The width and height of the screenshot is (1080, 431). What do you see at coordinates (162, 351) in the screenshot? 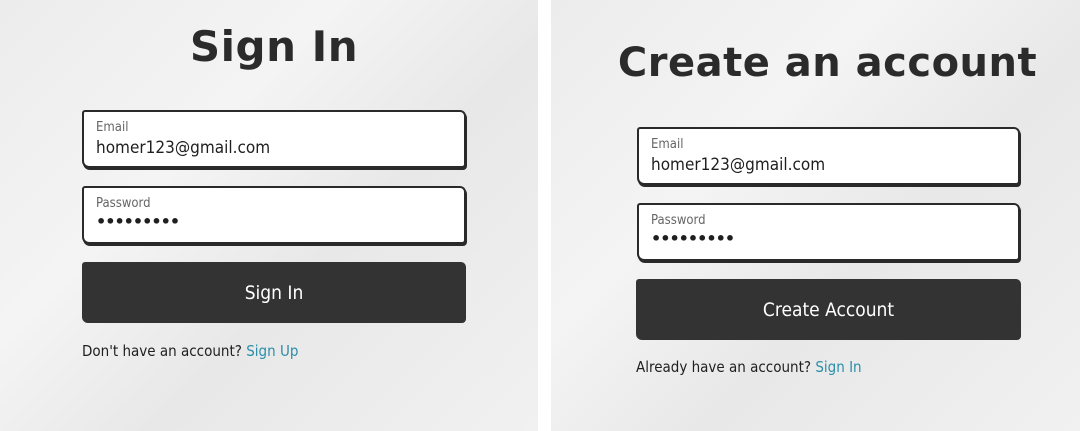
I see `sign-up-prompt-text: Don't have an account?` at bounding box center [162, 351].